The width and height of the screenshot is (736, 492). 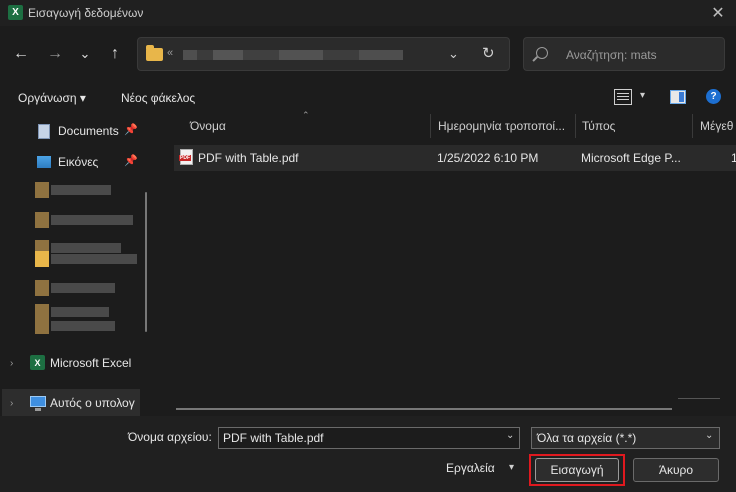 What do you see at coordinates (170, 437) in the screenshot?
I see `filename-label: Όνομα αρχείου:` at bounding box center [170, 437].